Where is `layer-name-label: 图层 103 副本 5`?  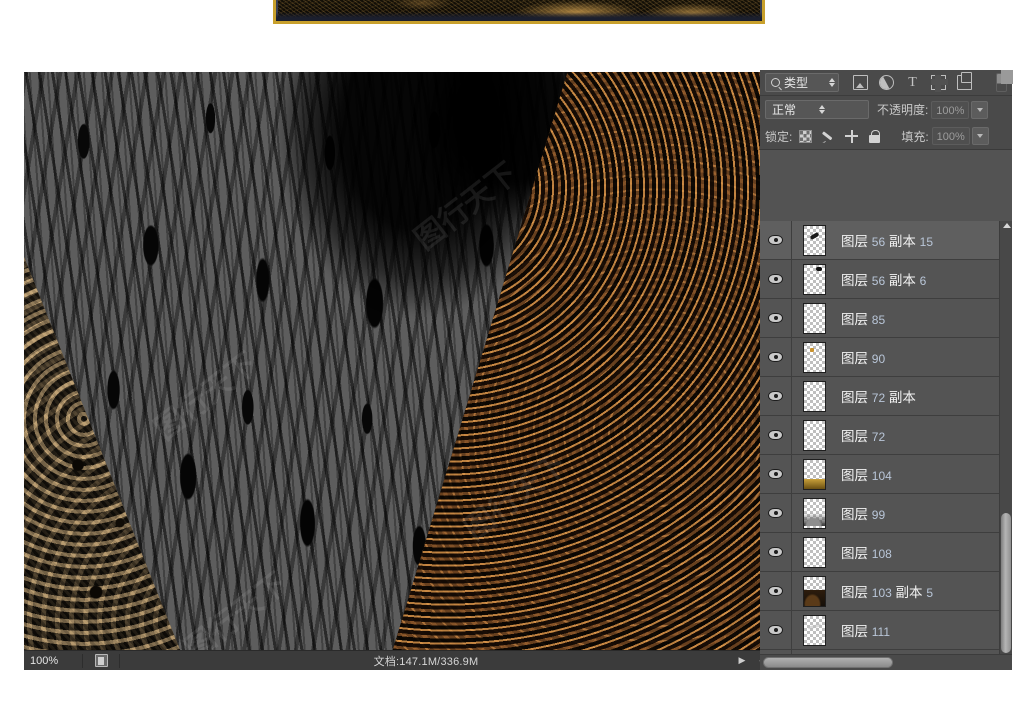 layer-name-label: 图层 103 副本 5 is located at coordinates (924, 591).